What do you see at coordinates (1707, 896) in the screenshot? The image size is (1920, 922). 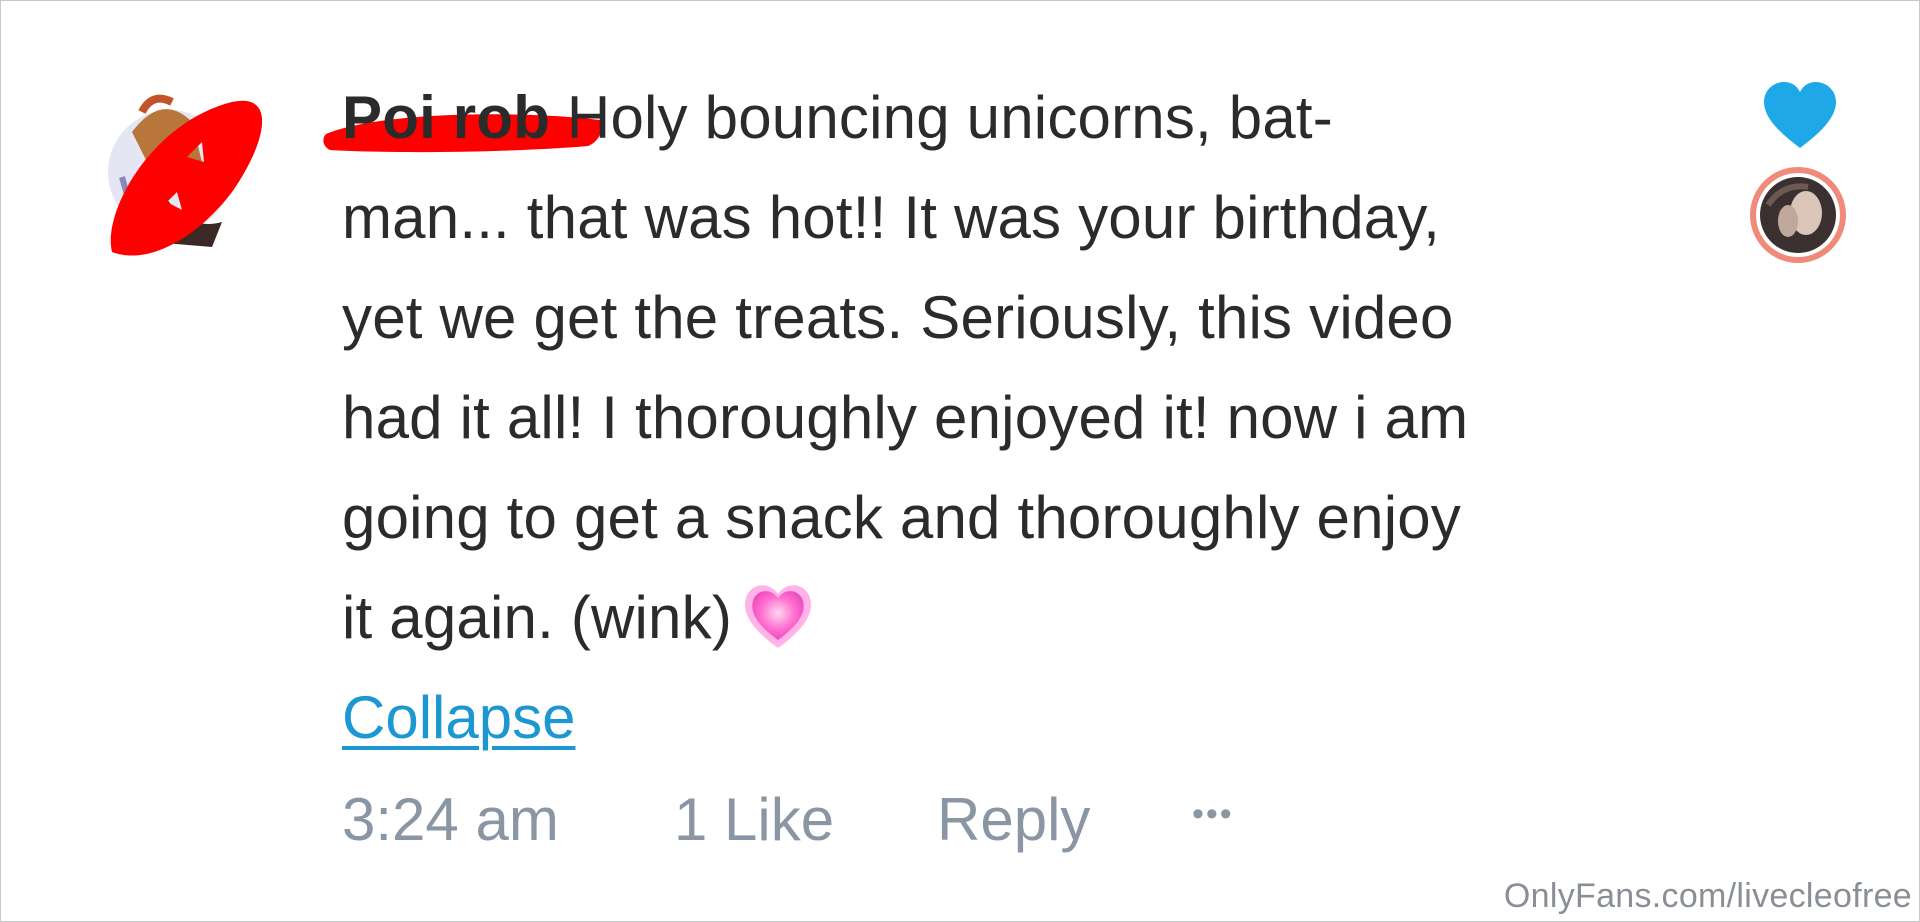 I see `watermark: OnlyFans.com/livecleofree` at bounding box center [1707, 896].